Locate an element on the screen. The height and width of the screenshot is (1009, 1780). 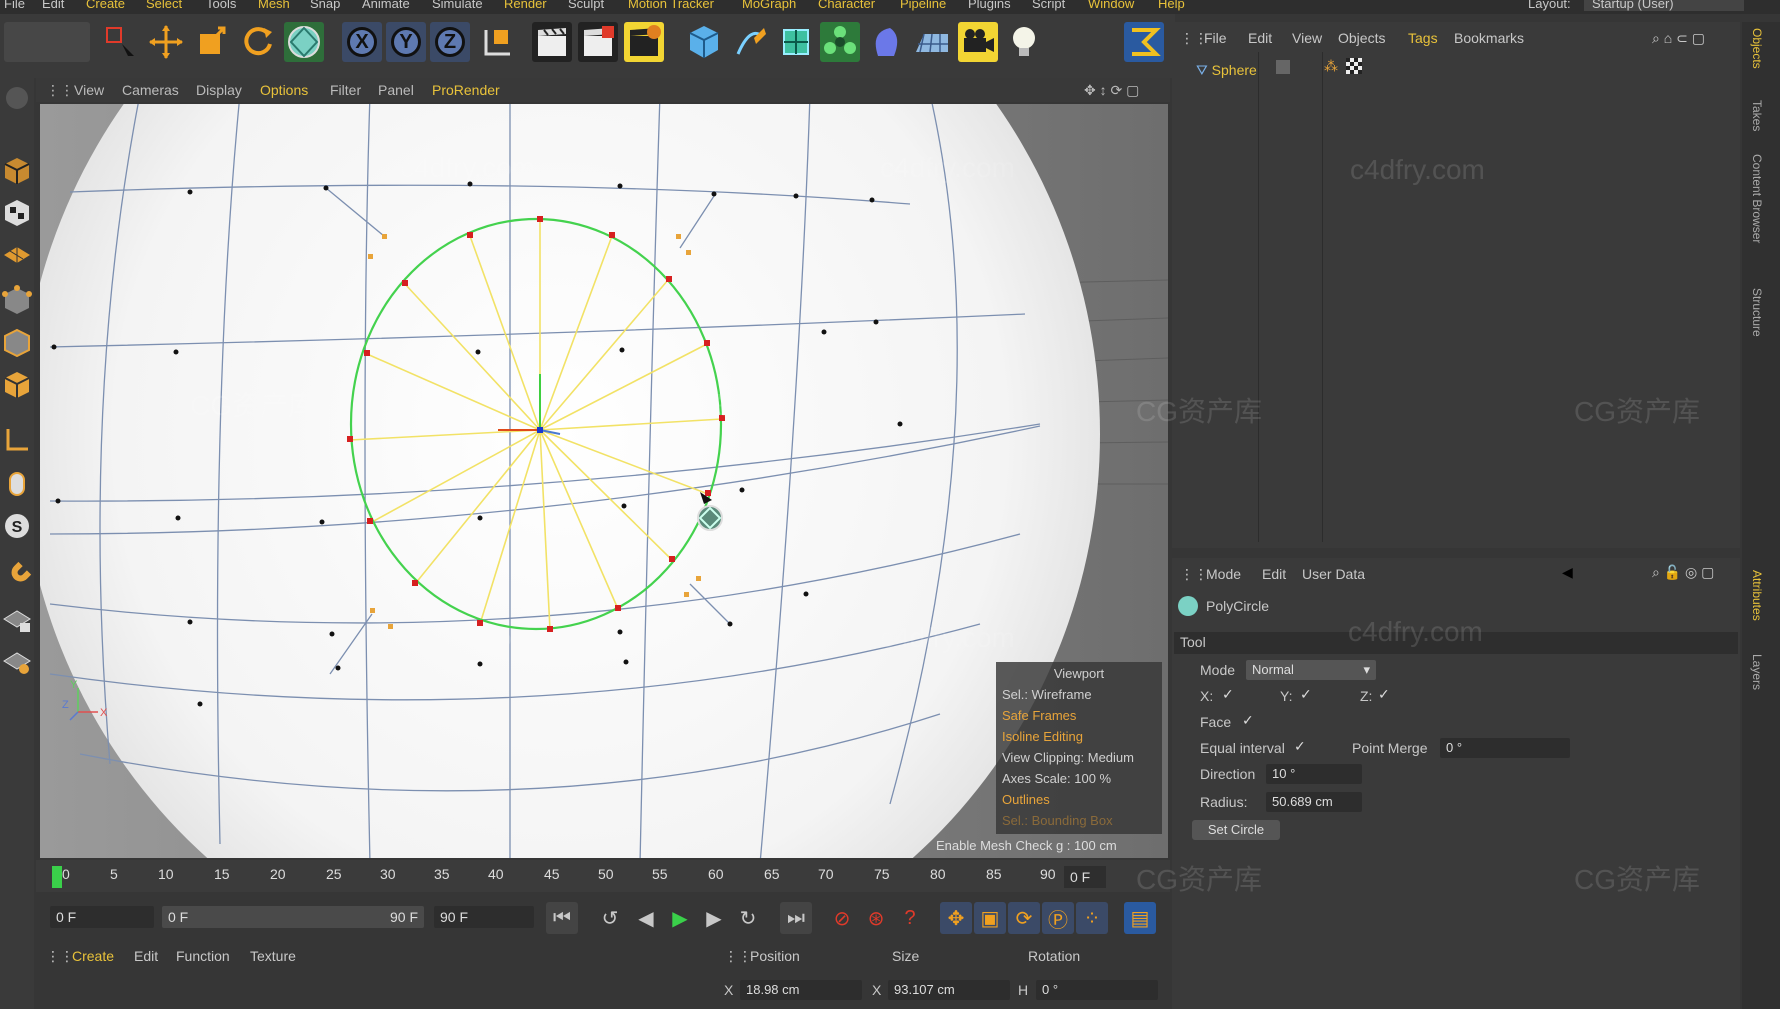
mat-menu-texture: Texture is located at coordinates (273, 956).